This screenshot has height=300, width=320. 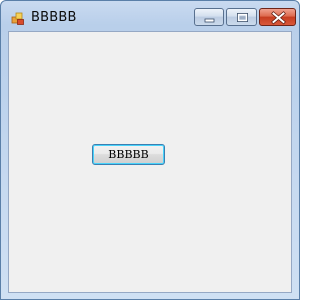 I want to click on maximize-icon, so click(x=242, y=17).